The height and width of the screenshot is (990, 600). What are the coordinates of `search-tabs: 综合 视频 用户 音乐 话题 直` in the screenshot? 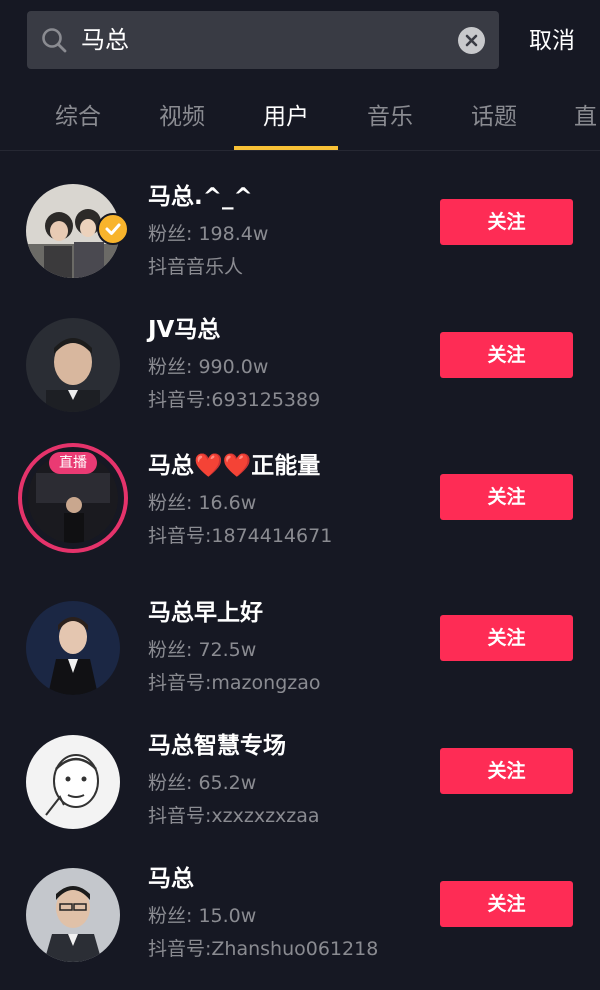 It's located at (300, 116).